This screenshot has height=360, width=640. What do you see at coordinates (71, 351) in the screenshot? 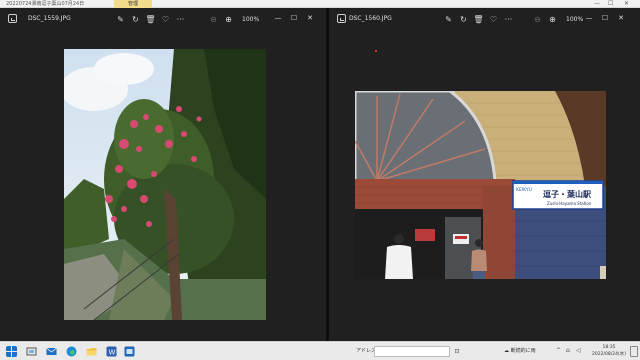
I see `edge-browser-icon` at bounding box center [71, 351].